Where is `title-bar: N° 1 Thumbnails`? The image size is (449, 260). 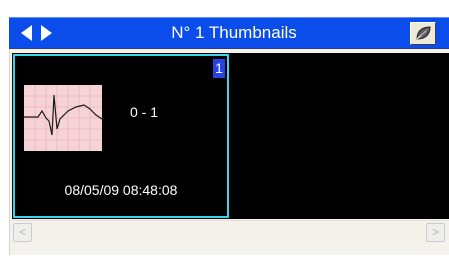 title-bar: N° 1 Thumbnails is located at coordinates (229, 33).